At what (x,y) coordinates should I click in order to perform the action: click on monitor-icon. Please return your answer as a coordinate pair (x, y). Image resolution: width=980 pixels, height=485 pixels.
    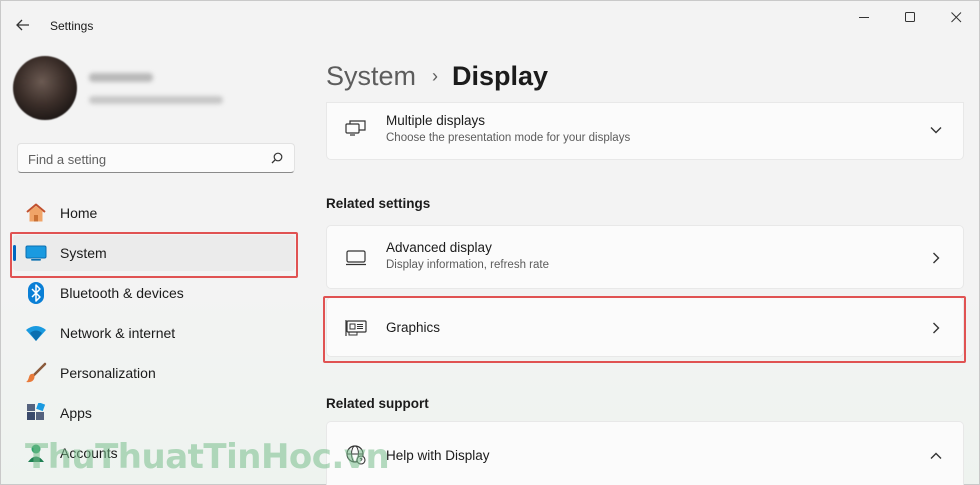
    Looking at the image, I should click on (356, 258).